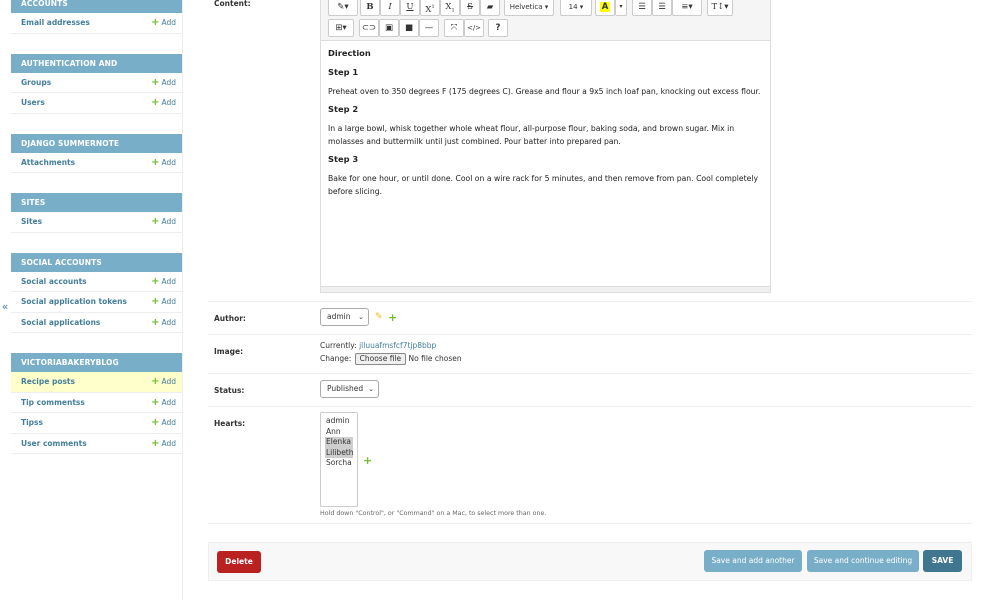 This screenshot has width=990, height=600. I want to click on fullscreen-button: ⤧, so click(454, 28).